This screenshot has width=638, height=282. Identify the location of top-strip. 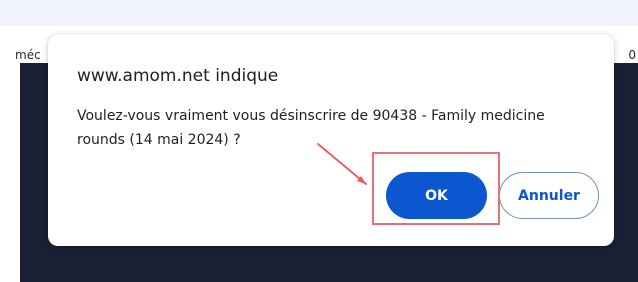
(319, 13).